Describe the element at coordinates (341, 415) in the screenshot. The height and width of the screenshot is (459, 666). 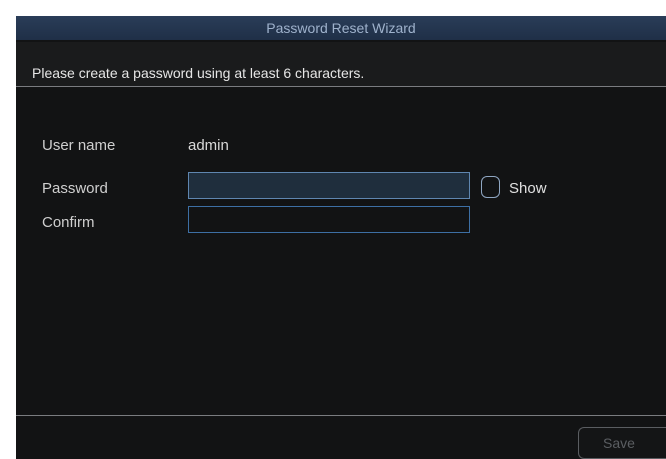
I see `footer-divider` at that location.